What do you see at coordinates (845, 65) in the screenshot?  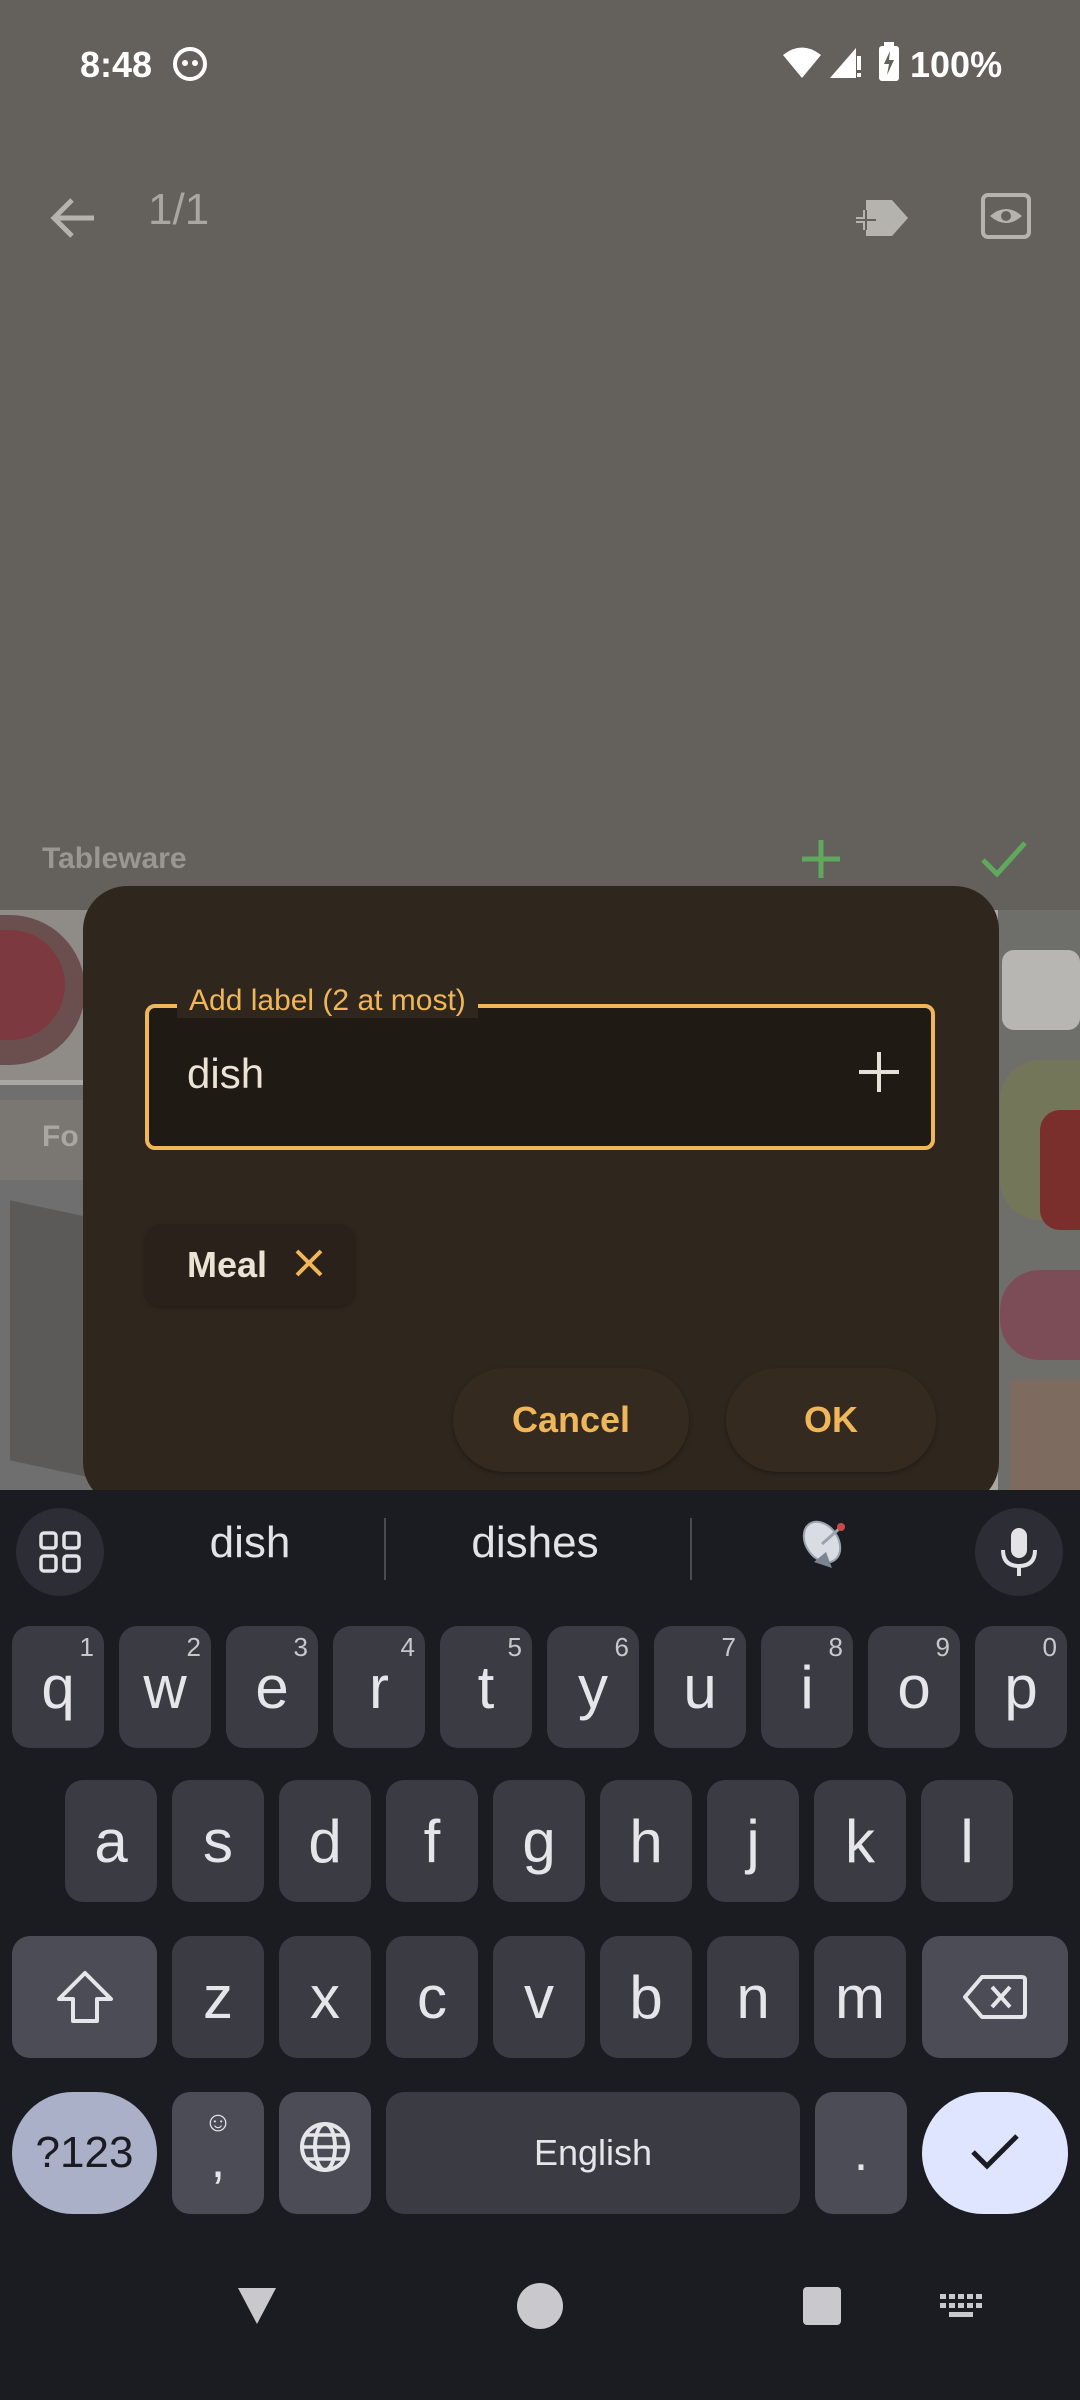 I see `signal-icon` at bounding box center [845, 65].